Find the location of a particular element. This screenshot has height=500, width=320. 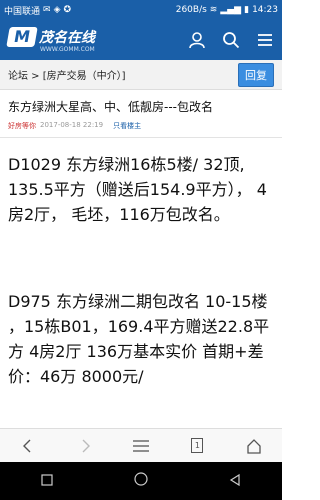

breadcrumb-text: 论坛 > [房产交易（中介）] is located at coordinates (67, 74).